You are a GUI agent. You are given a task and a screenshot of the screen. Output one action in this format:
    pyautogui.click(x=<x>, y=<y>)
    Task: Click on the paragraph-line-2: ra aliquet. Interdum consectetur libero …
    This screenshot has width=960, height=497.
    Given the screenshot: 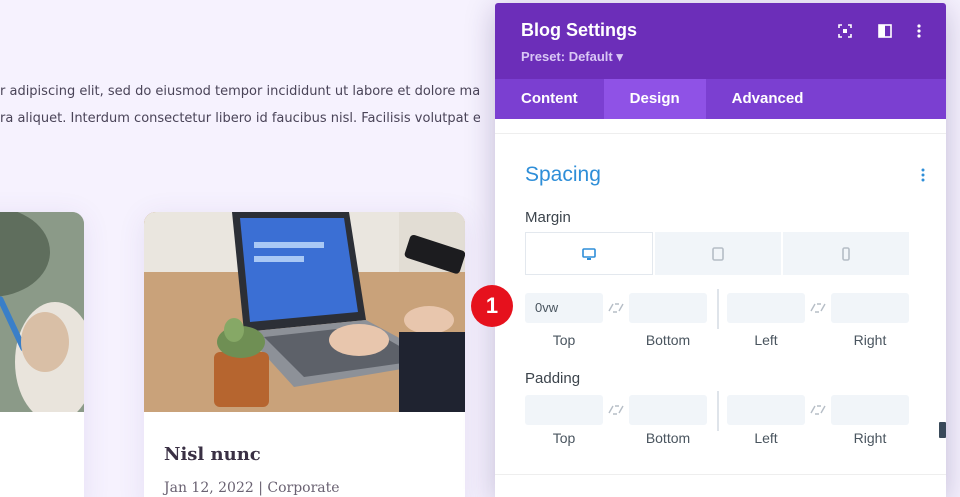 What is the action you would take?
    pyautogui.click(x=240, y=118)
    